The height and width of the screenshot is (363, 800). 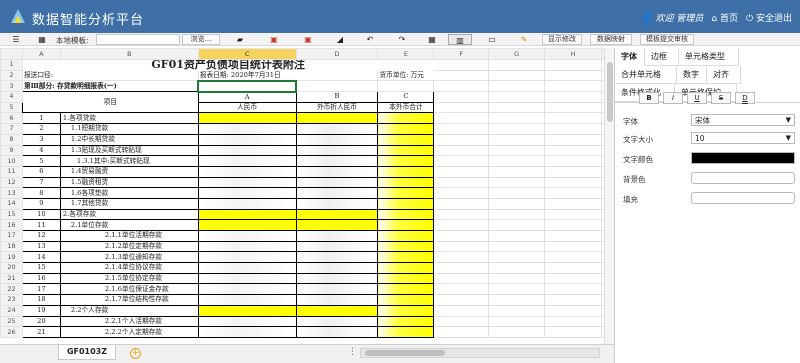 What do you see at coordinates (11, 193) in the screenshot?
I see `row-header: 13` at bounding box center [11, 193].